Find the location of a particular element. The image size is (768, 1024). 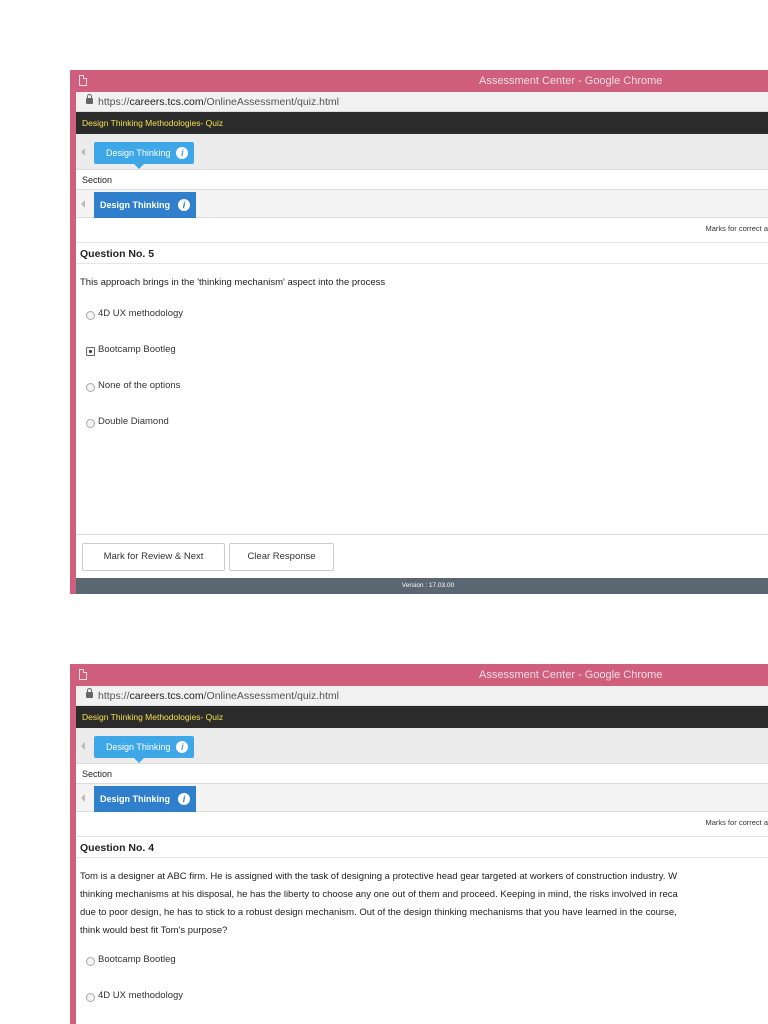

clear-response-button: Clear Response is located at coordinates (281, 557).